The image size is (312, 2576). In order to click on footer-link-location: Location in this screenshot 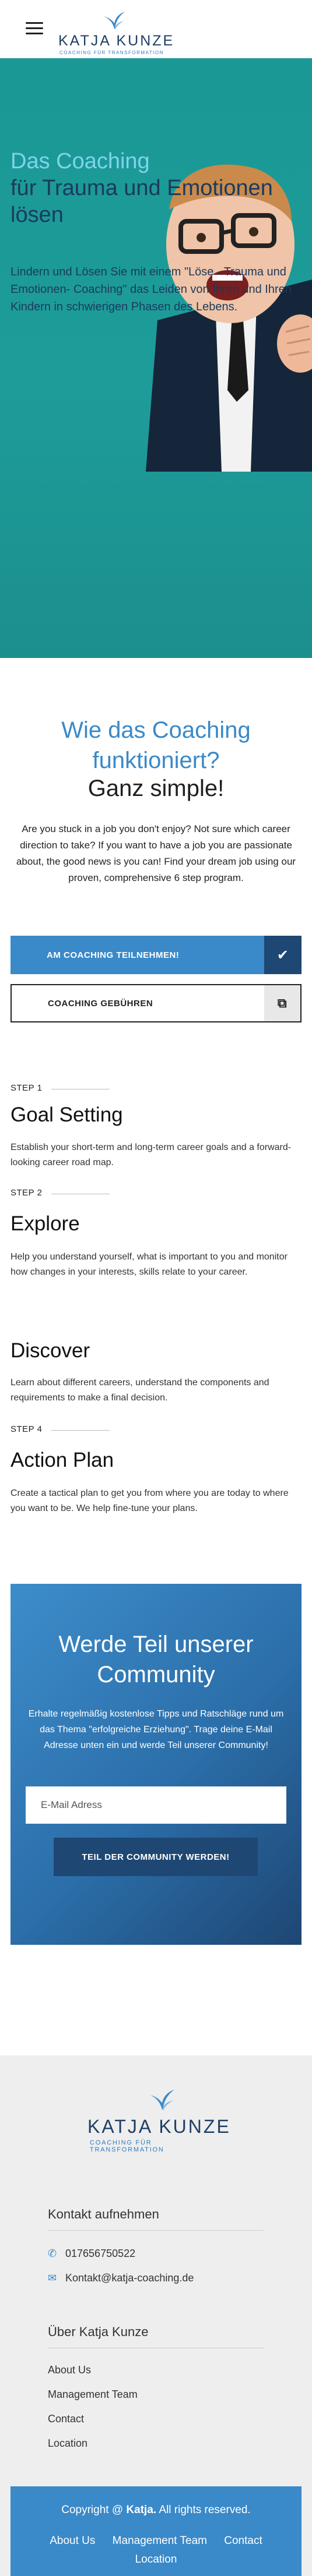, I will do `click(67, 2443)`.